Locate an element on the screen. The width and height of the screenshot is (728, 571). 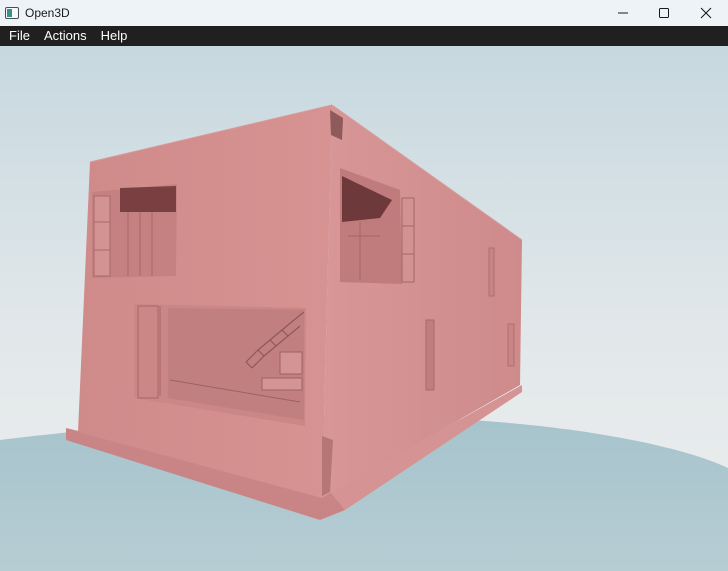
title-bar: Open3D is located at coordinates (364, 13).